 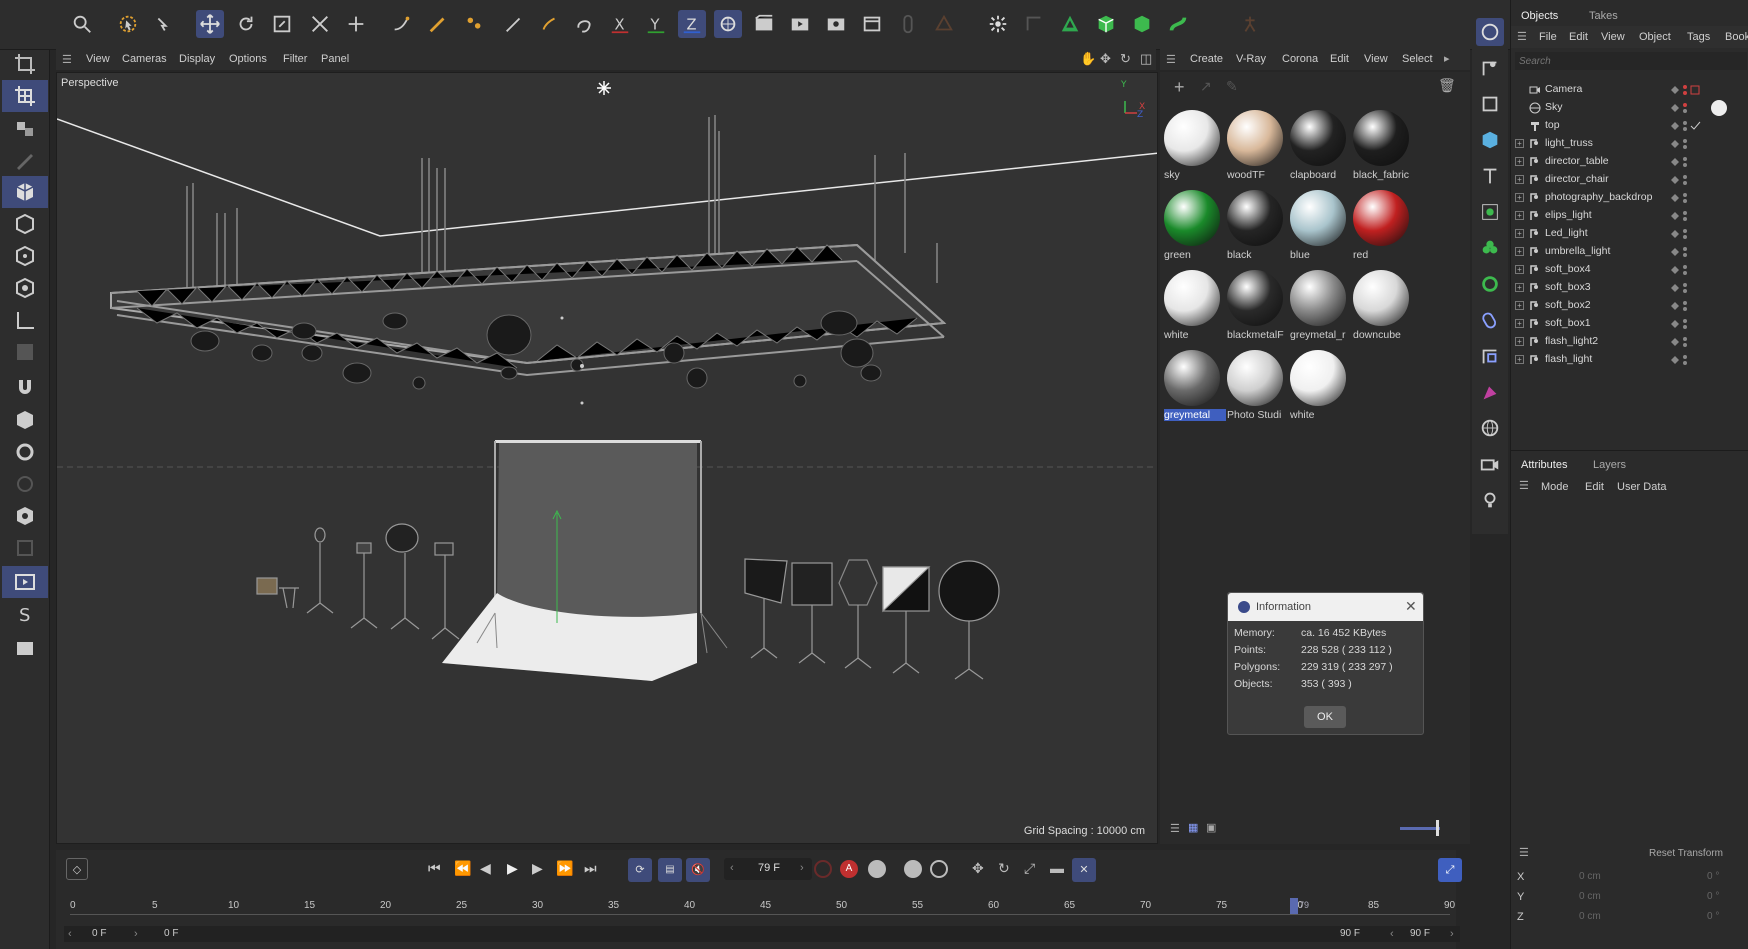 I want to click on hex-icon, so click(x=25, y=516).